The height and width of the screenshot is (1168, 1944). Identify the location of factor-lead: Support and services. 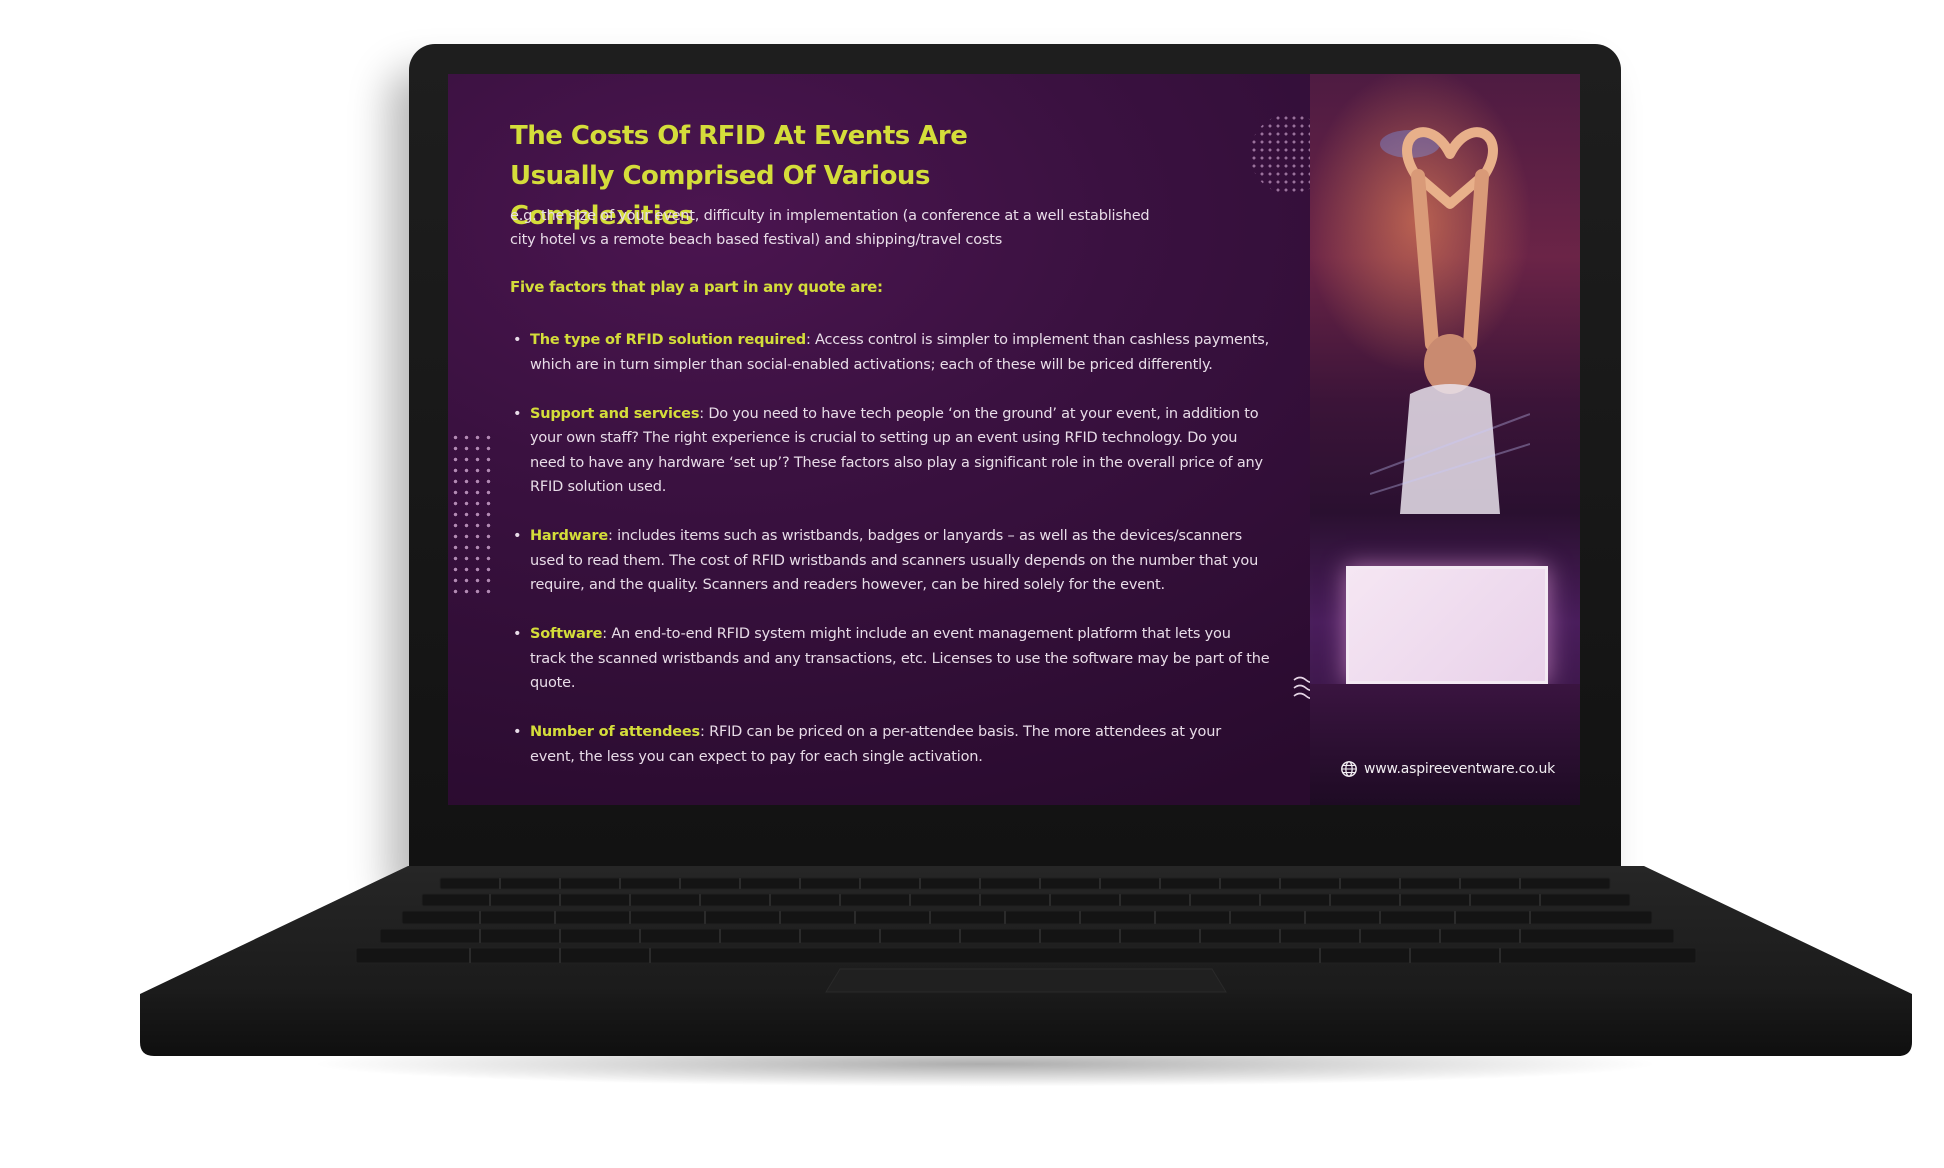
(615, 413).